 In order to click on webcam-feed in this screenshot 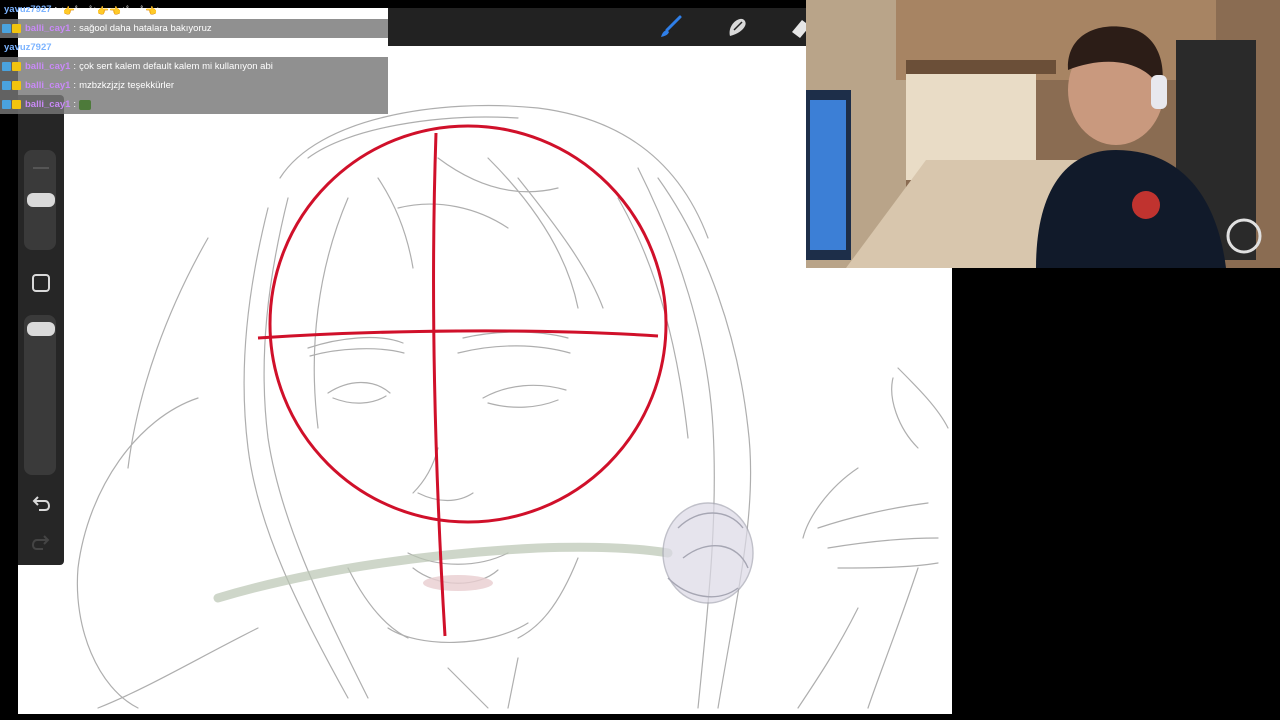, I will do `click(1043, 134)`.